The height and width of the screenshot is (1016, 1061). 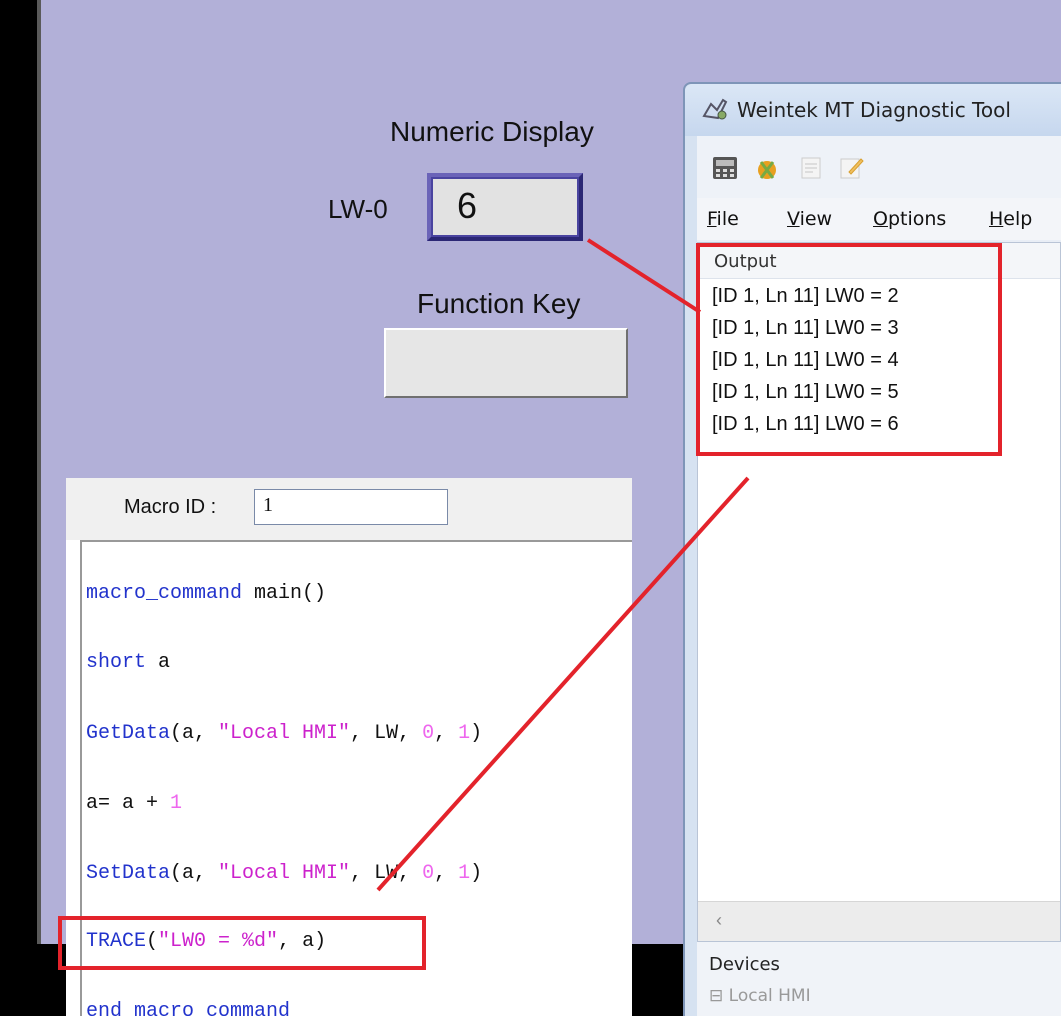 I want to click on code-line: a= a + 1, so click(x=134, y=803).